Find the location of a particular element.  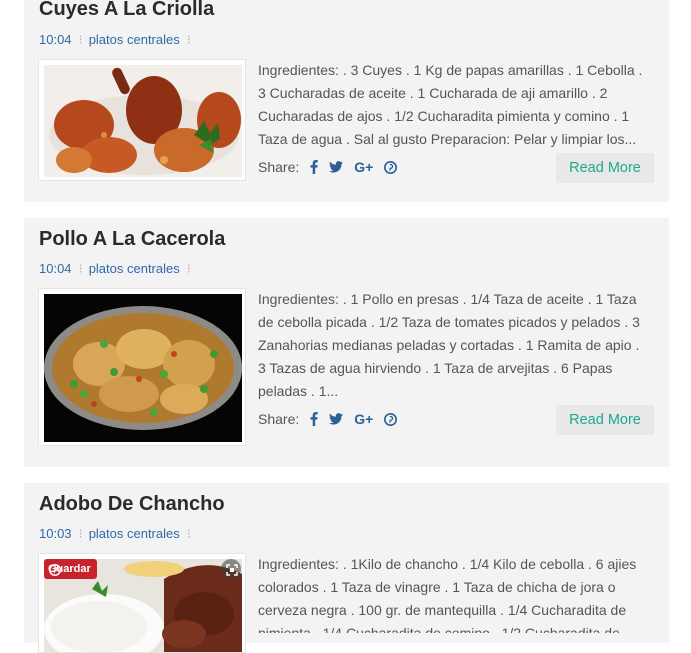

post-title: Pollo A La Cacerola is located at coordinates (132, 239).